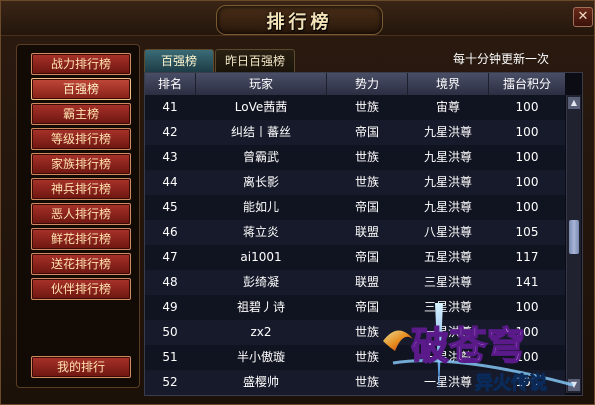 The width and height of the screenshot is (595, 405). I want to click on sidebar-item-companion: 伙伴排行榜, so click(81, 289).